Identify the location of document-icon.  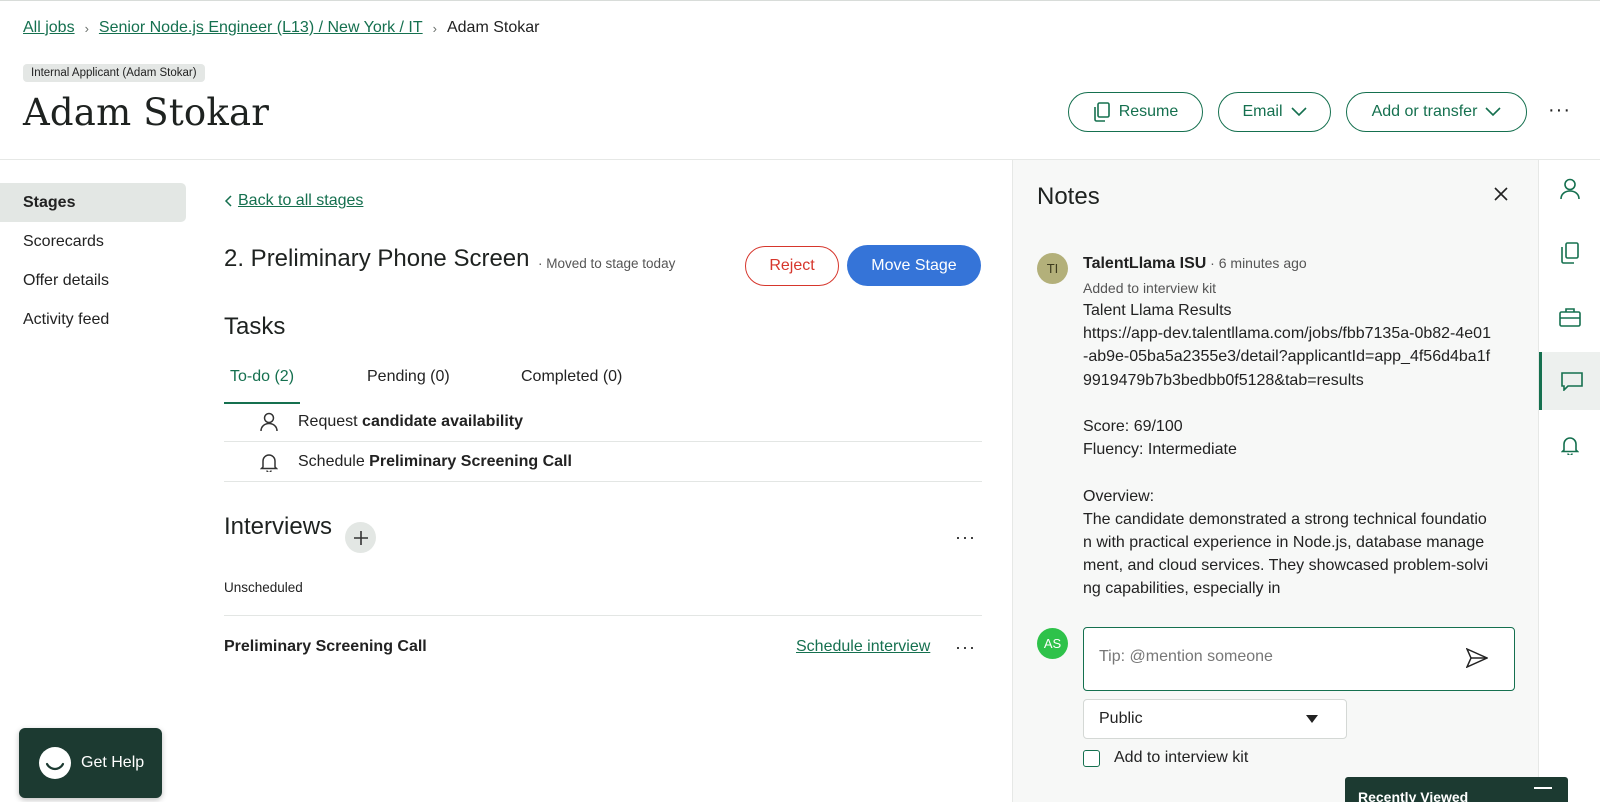
(1101, 112).